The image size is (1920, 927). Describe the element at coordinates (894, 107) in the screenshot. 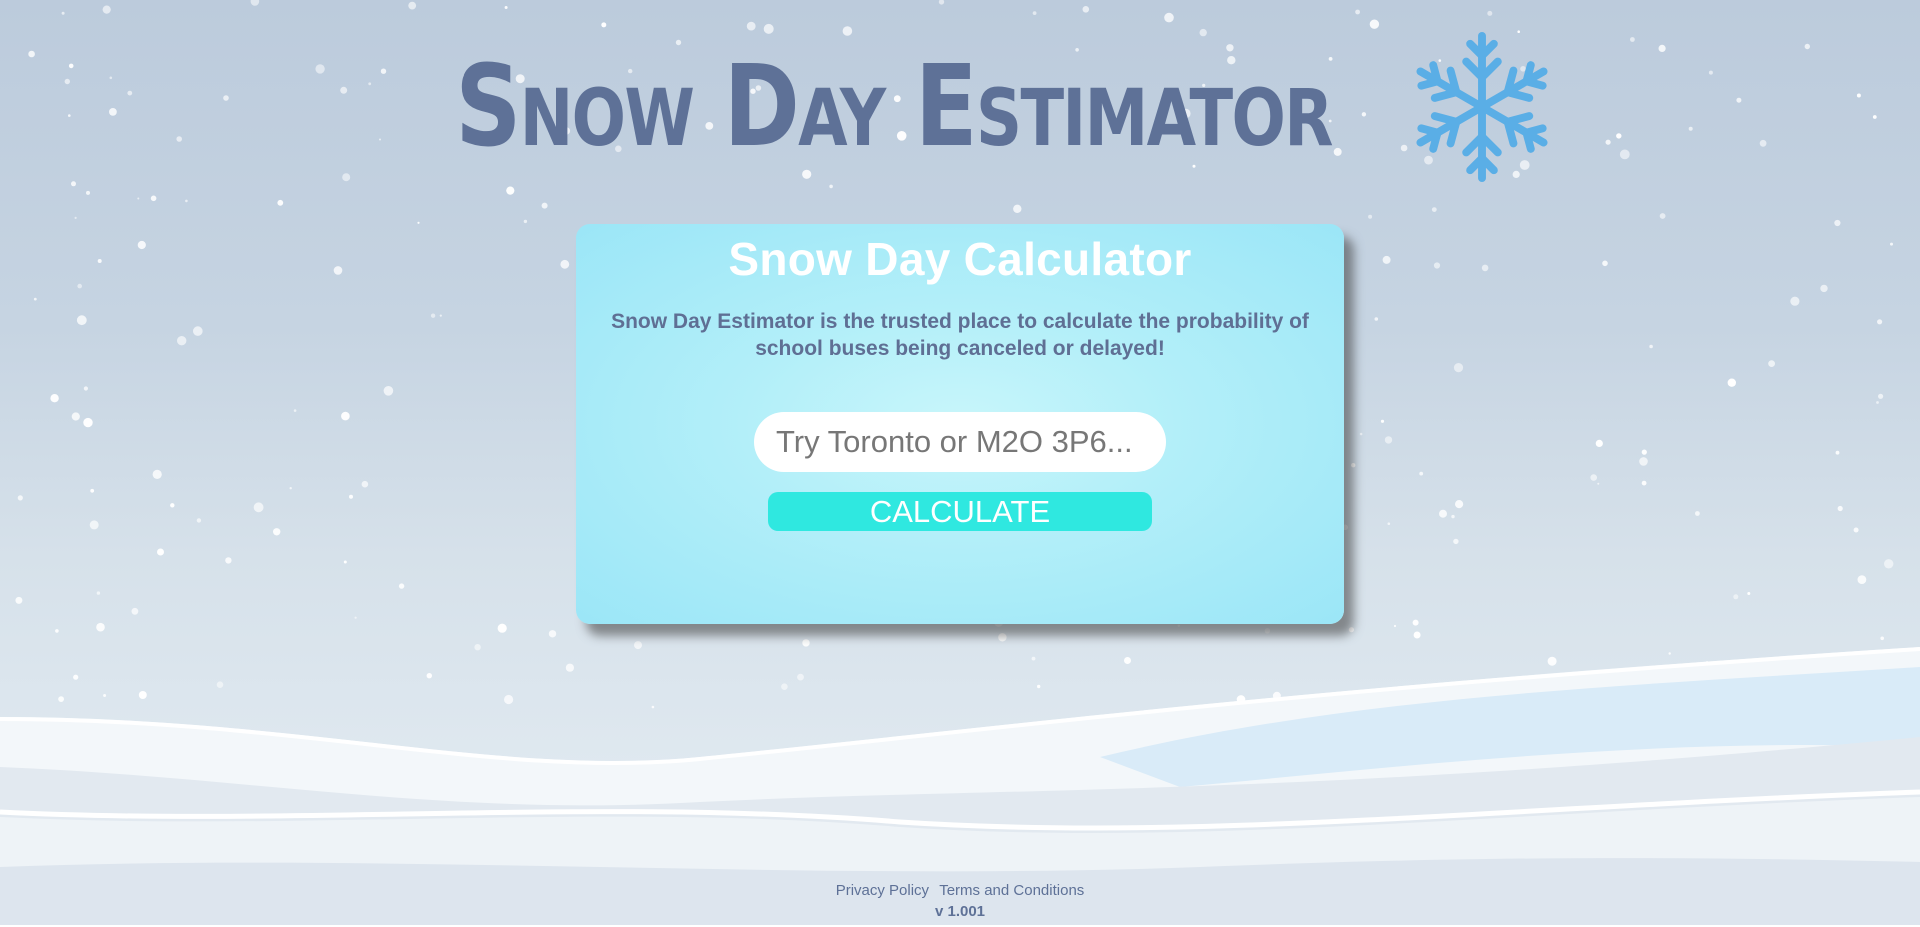

I see `site-title: Snow Day Estimator` at that location.